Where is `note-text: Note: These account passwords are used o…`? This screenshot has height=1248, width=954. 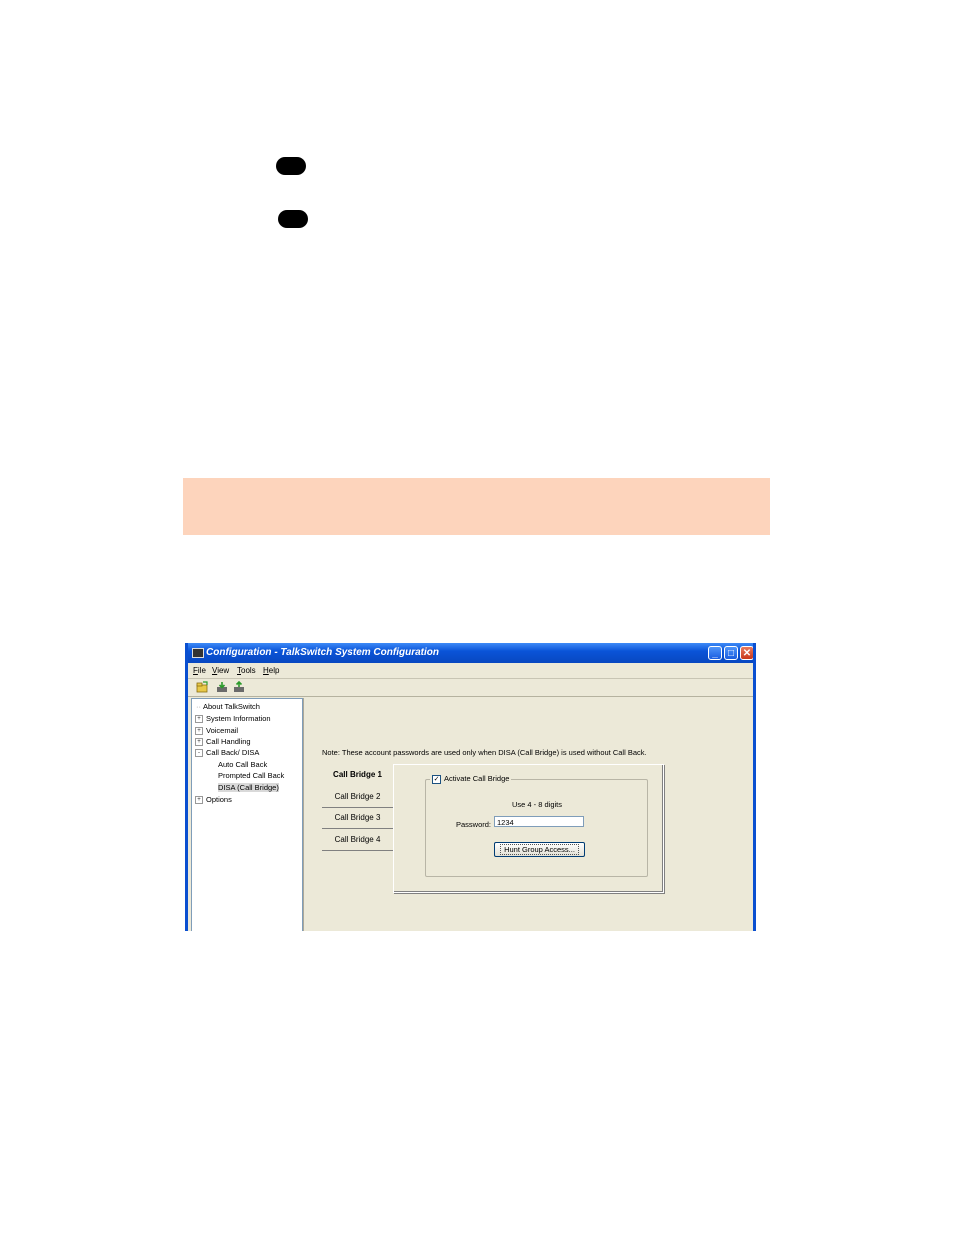 note-text: Note: These account passwords are used o… is located at coordinates (484, 752).